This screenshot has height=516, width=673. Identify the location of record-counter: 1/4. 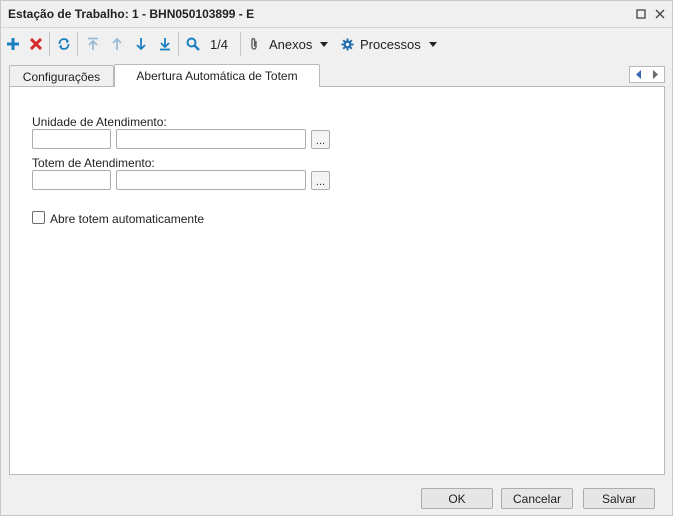
(219, 44).